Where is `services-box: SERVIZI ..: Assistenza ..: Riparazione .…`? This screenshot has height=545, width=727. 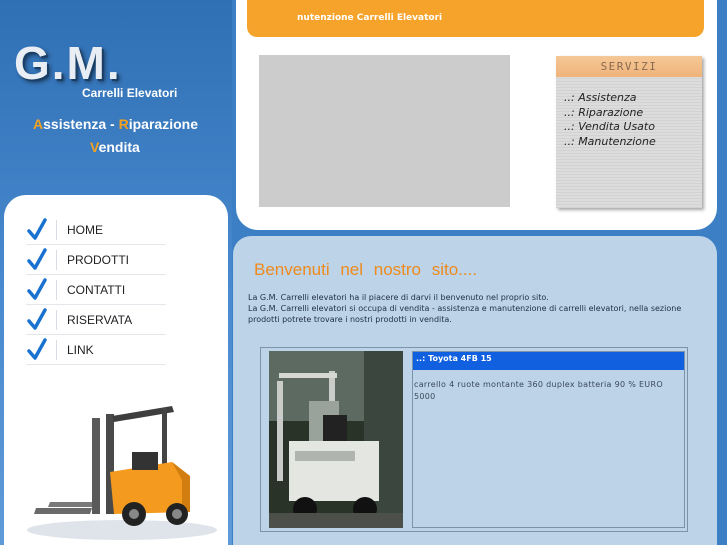 services-box: SERVIZI ..: Assistenza ..: Riparazione .… is located at coordinates (629, 132).